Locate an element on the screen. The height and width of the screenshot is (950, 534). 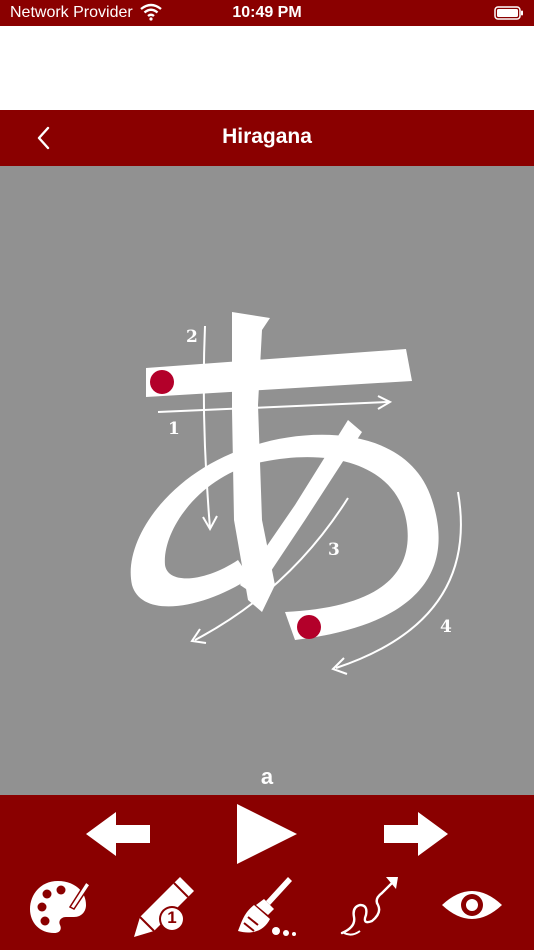
nav-bar: Hiragana is located at coordinates (267, 138).